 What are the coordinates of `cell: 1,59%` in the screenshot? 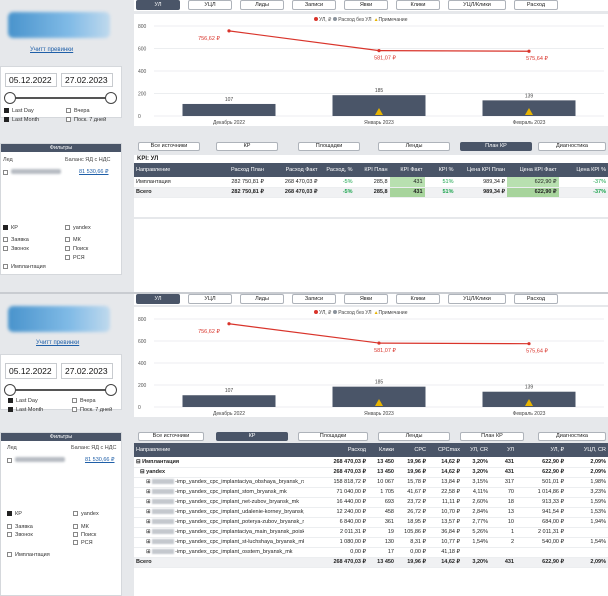 It's located at (587, 502).